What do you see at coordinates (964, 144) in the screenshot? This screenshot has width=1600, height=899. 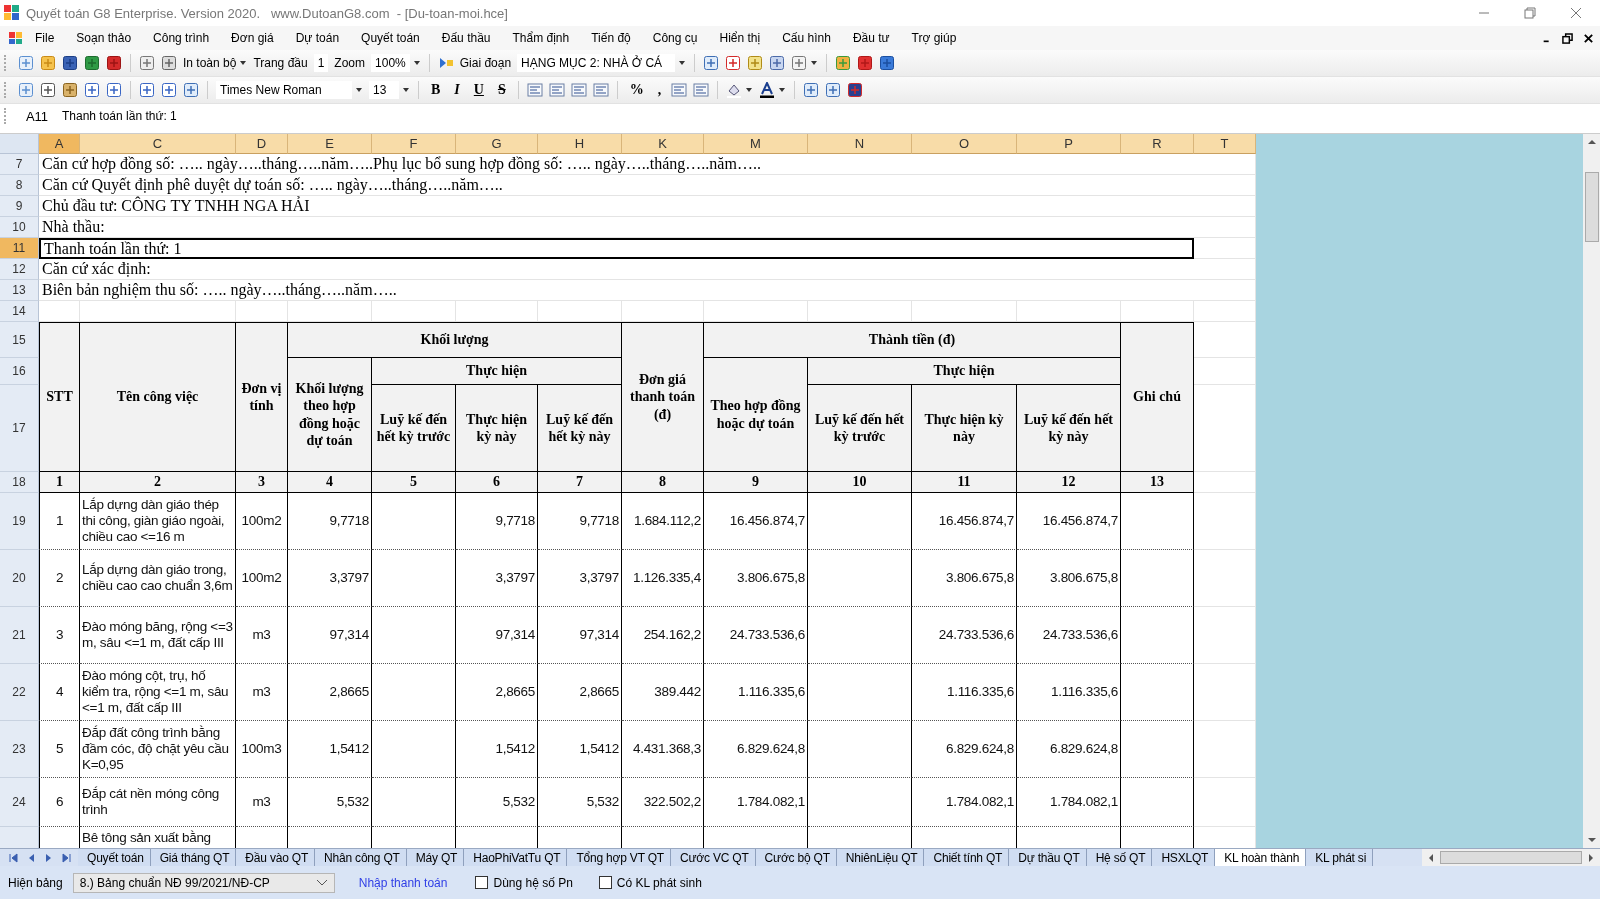 I see `column-header: O` at bounding box center [964, 144].